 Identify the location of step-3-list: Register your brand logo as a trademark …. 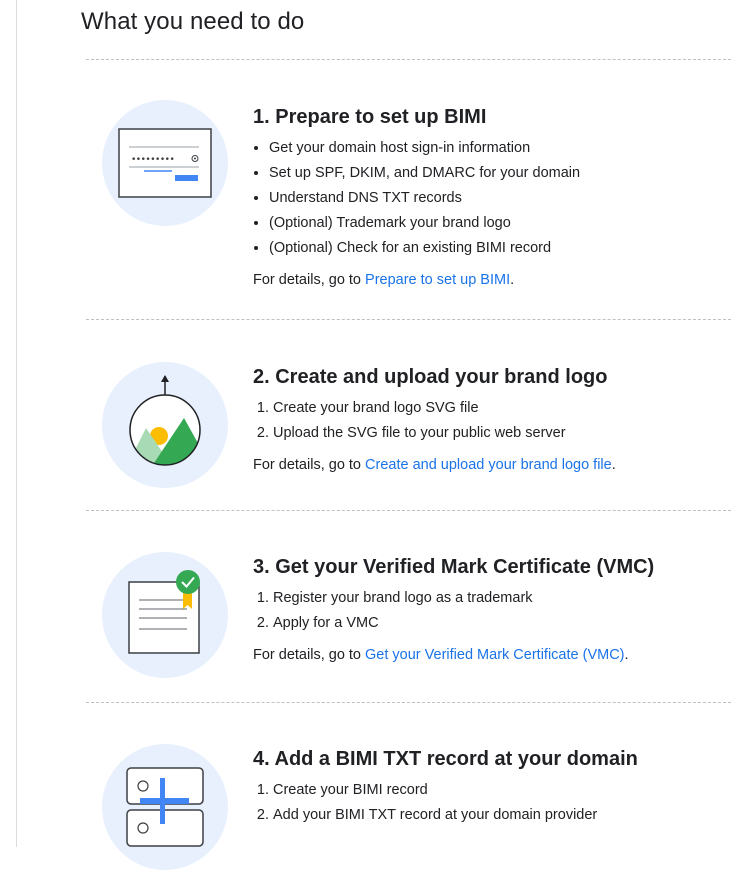
(488, 611).